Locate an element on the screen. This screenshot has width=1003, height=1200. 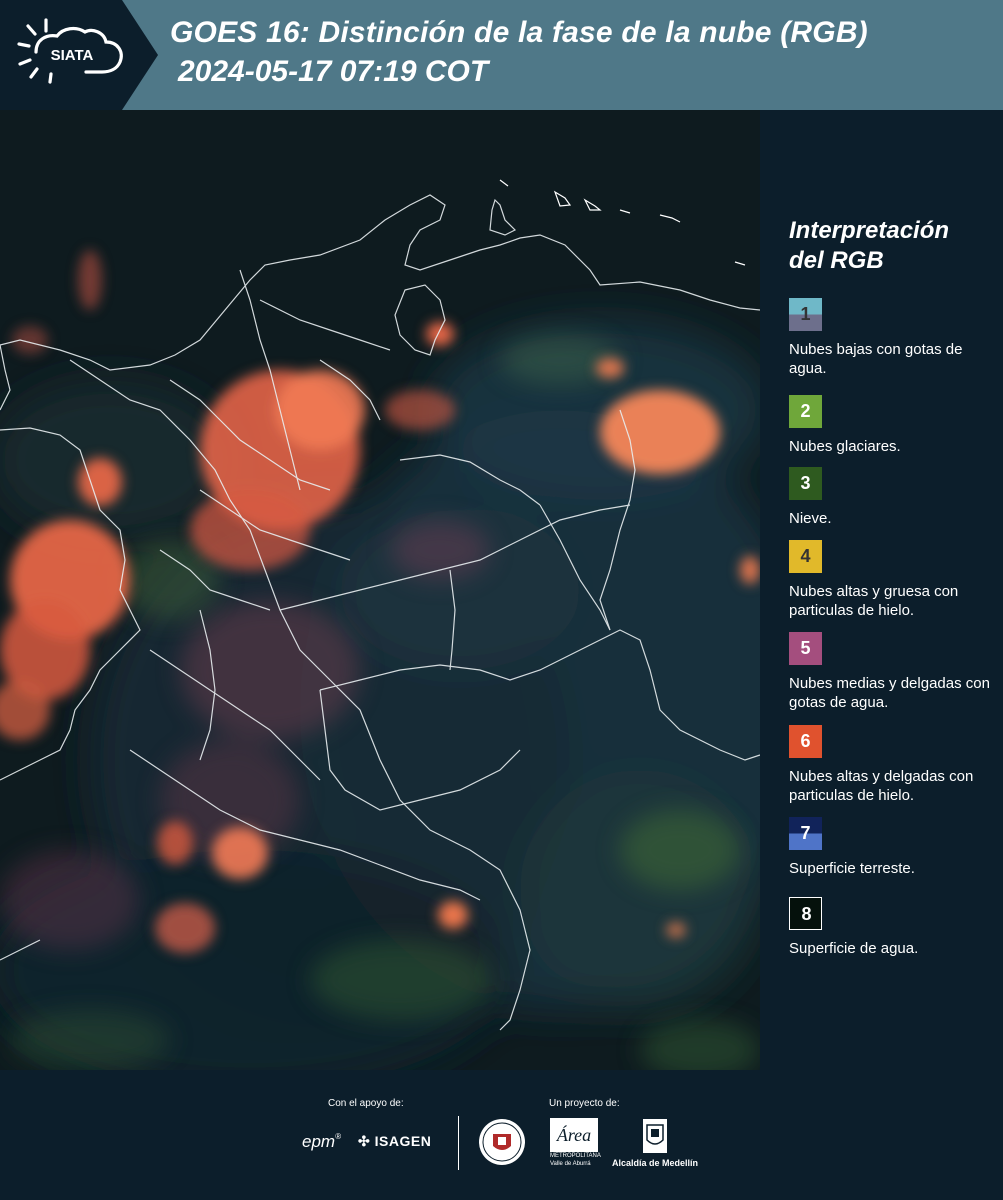
legend-swatch: 7 is located at coordinates (805, 833).